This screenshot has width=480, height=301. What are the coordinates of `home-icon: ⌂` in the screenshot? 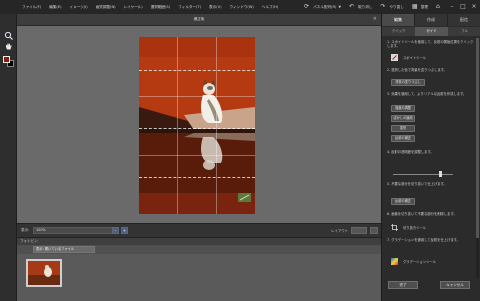 It's located at (438, 6).